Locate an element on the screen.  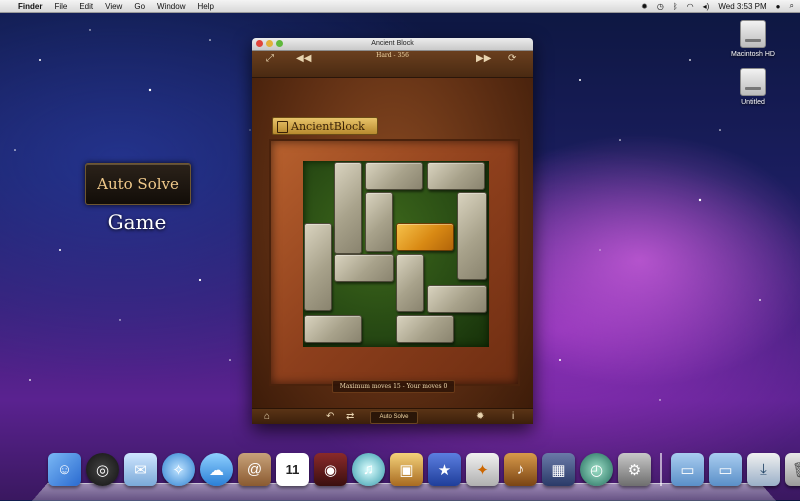
target-block is located at coordinates (425, 237).